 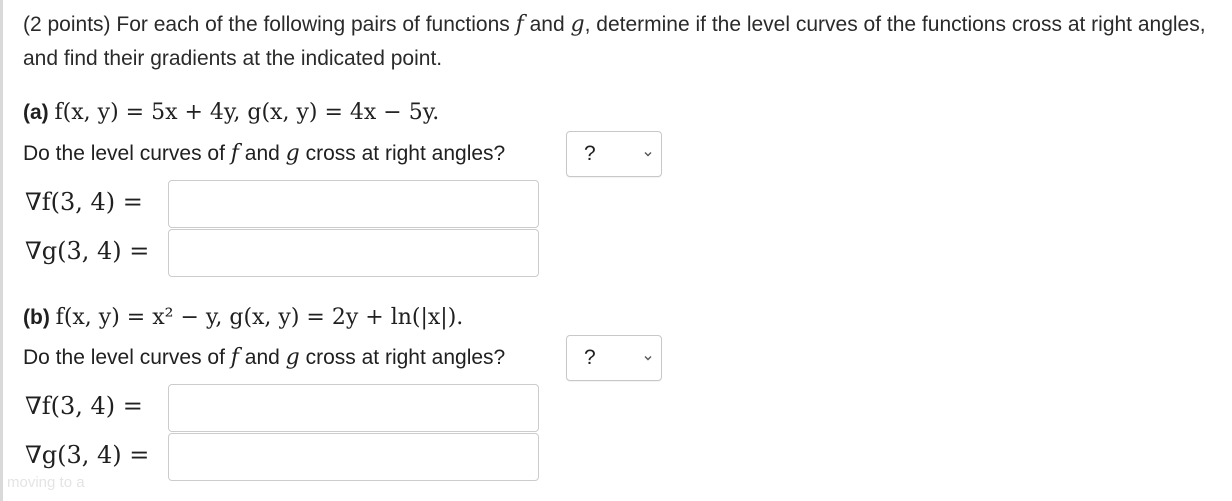 I want to click on part-a-question-prefix: Do the level curves of, so click(x=124, y=153).